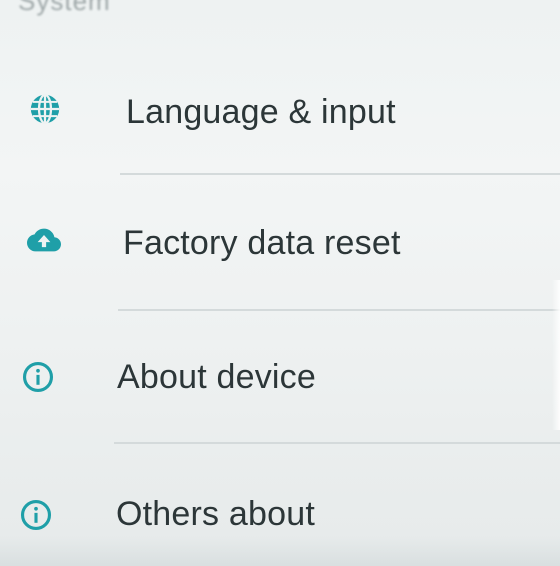 The width and height of the screenshot is (560, 566). I want to click on settings-item-label: About device, so click(216, 377).